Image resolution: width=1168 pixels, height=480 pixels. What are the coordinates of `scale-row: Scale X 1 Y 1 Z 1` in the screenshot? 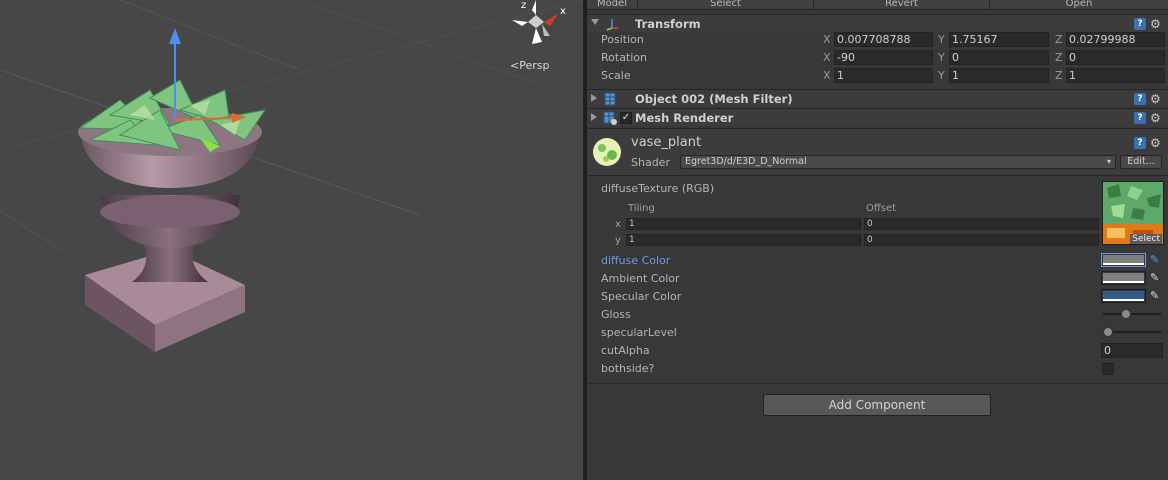 It's located at (877, 76).